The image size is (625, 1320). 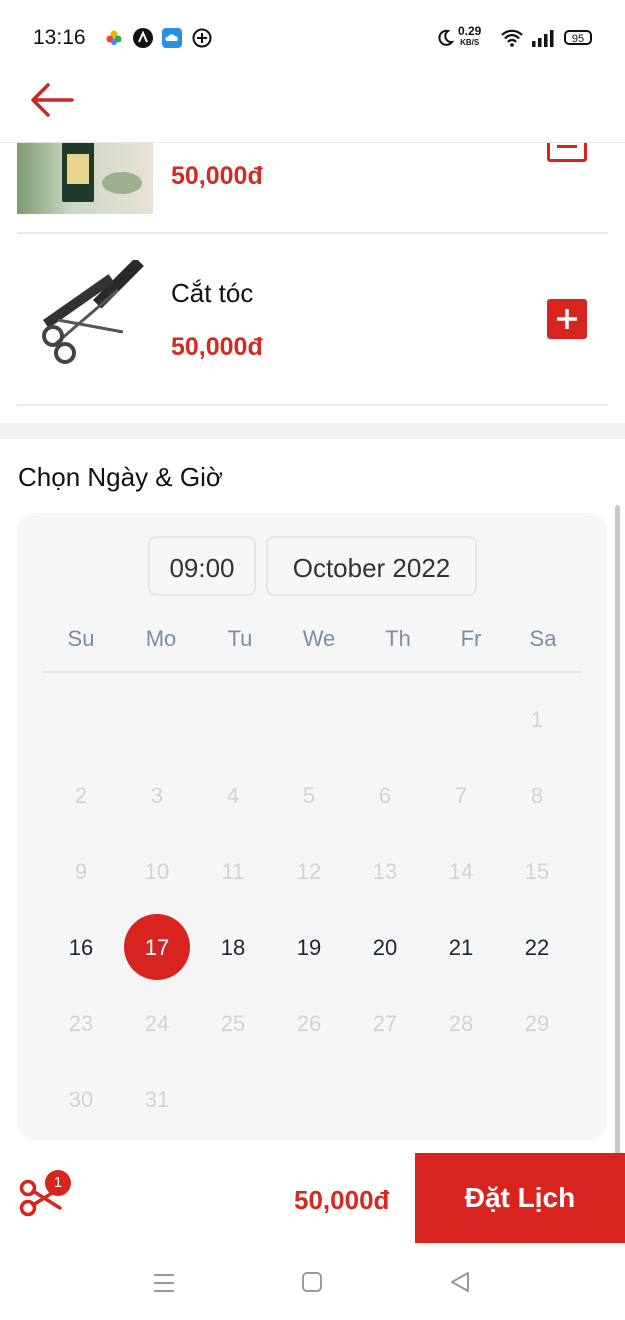 I want to click on calendar-day: 5, so click(x=309, y=795).